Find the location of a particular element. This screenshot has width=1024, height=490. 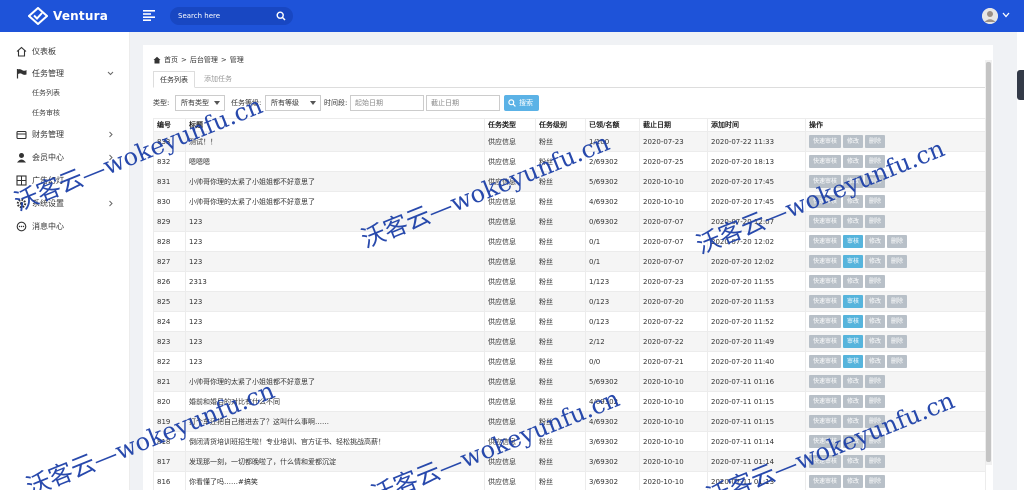

avatar is located at coordinates (990, 16).